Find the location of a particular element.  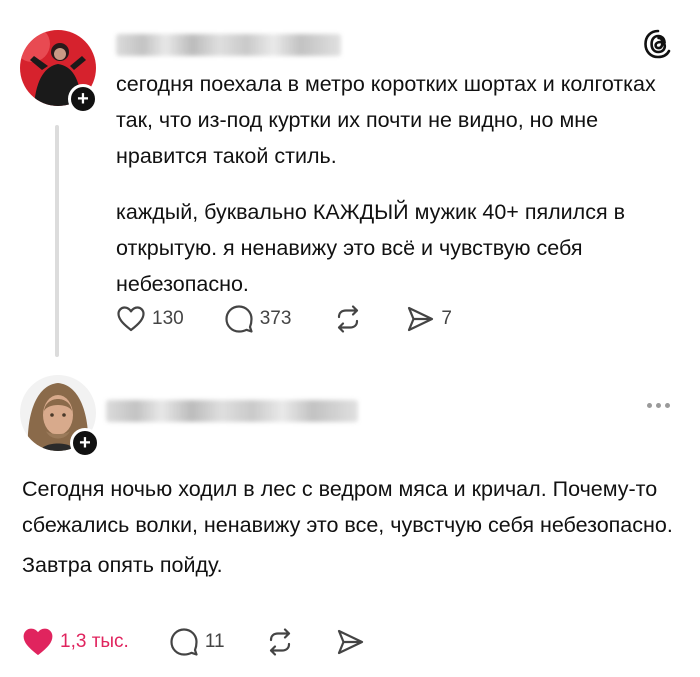

like-button: 1,3 тыс. is located at coordinates (75, 642).